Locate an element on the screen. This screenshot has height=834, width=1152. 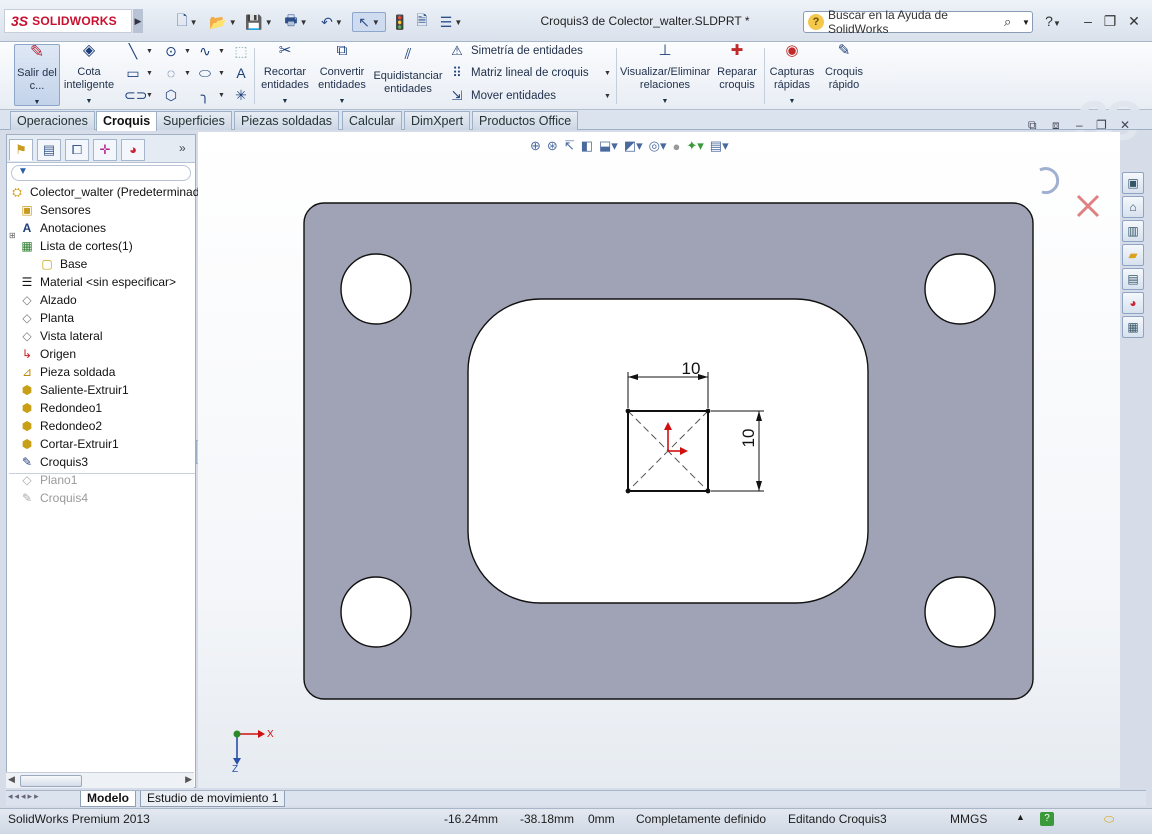
feature-tree-tab: ⚑ is located at coordinates (21, 150).